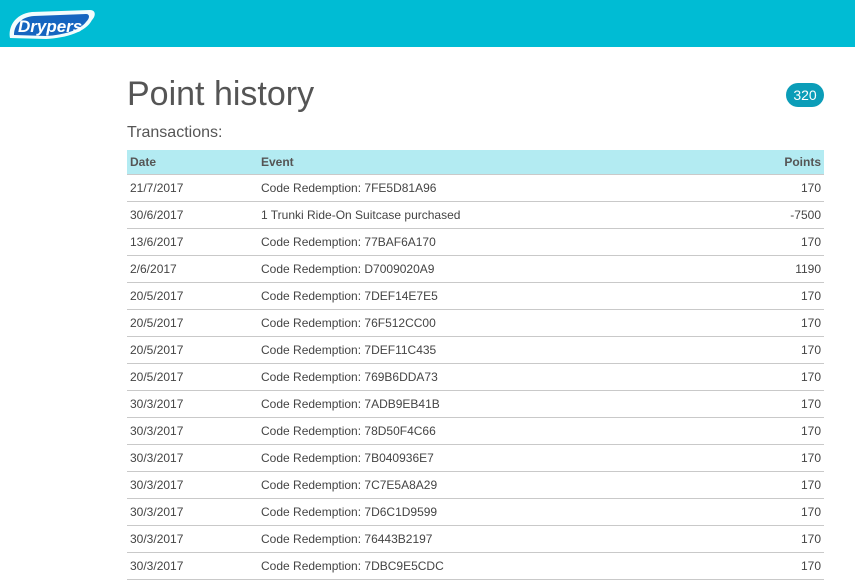 The height and width of the screenshot is (580, 855). I want to click on table-header-row: Date Event Points, so click(475, 162).